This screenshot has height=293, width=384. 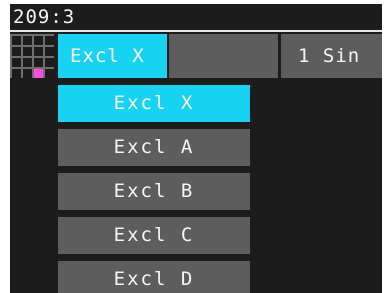 I want to click on active-slot-button: Excl X, so click(x=112, y=56).